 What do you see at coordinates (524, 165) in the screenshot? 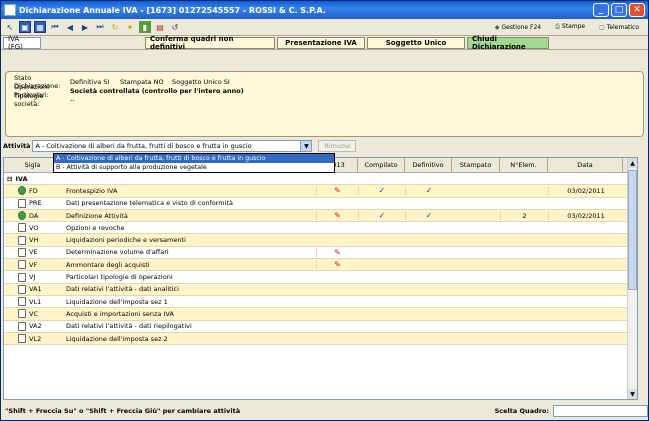
I see `header-nelem: N°Elem.` at bounding box center [524, 165].